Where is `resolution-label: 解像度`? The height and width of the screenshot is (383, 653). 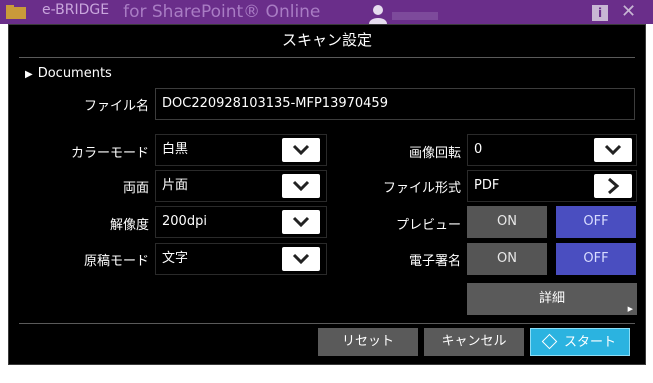
resolution-label: 解像度 is located at coordinates (129, 225).